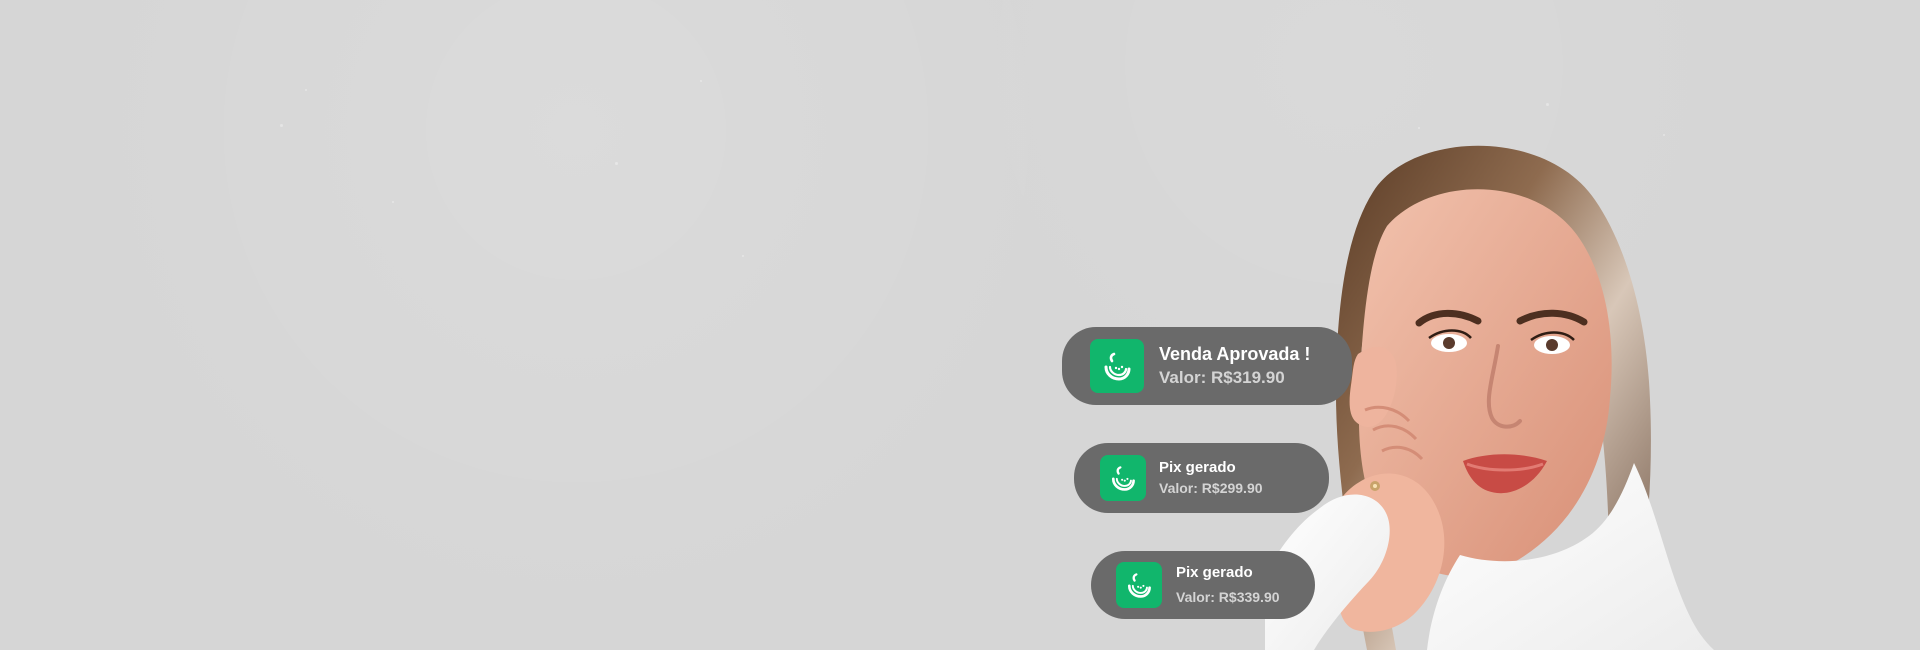  I want to click on notification-text: Pix gerado Valor: R$299.90, so click(1211, 478).